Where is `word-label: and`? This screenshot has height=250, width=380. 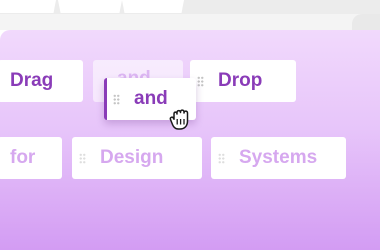
word-label: and is located at coordinates (151, 98).